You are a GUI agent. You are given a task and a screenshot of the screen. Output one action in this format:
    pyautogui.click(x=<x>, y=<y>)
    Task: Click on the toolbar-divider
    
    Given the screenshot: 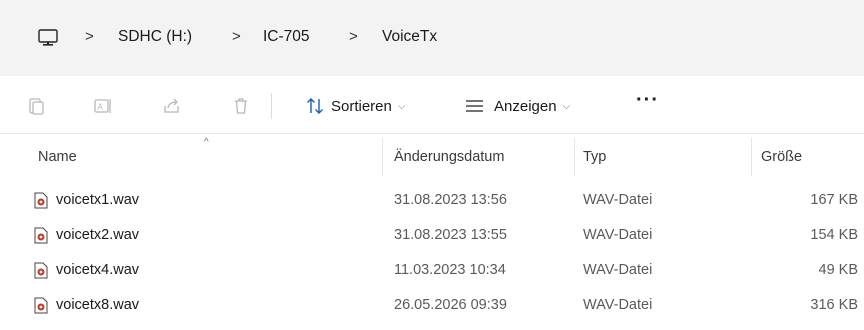 What is the action you would take?
    pyautogui.click(x=271, y=106)
    